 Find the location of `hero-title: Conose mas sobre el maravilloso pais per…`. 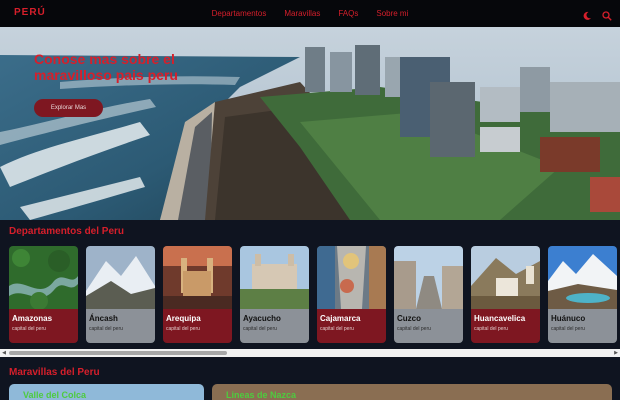

hero-title: Conose mas sobre el maravilloso pais per… is located at coordinates (106, 67).